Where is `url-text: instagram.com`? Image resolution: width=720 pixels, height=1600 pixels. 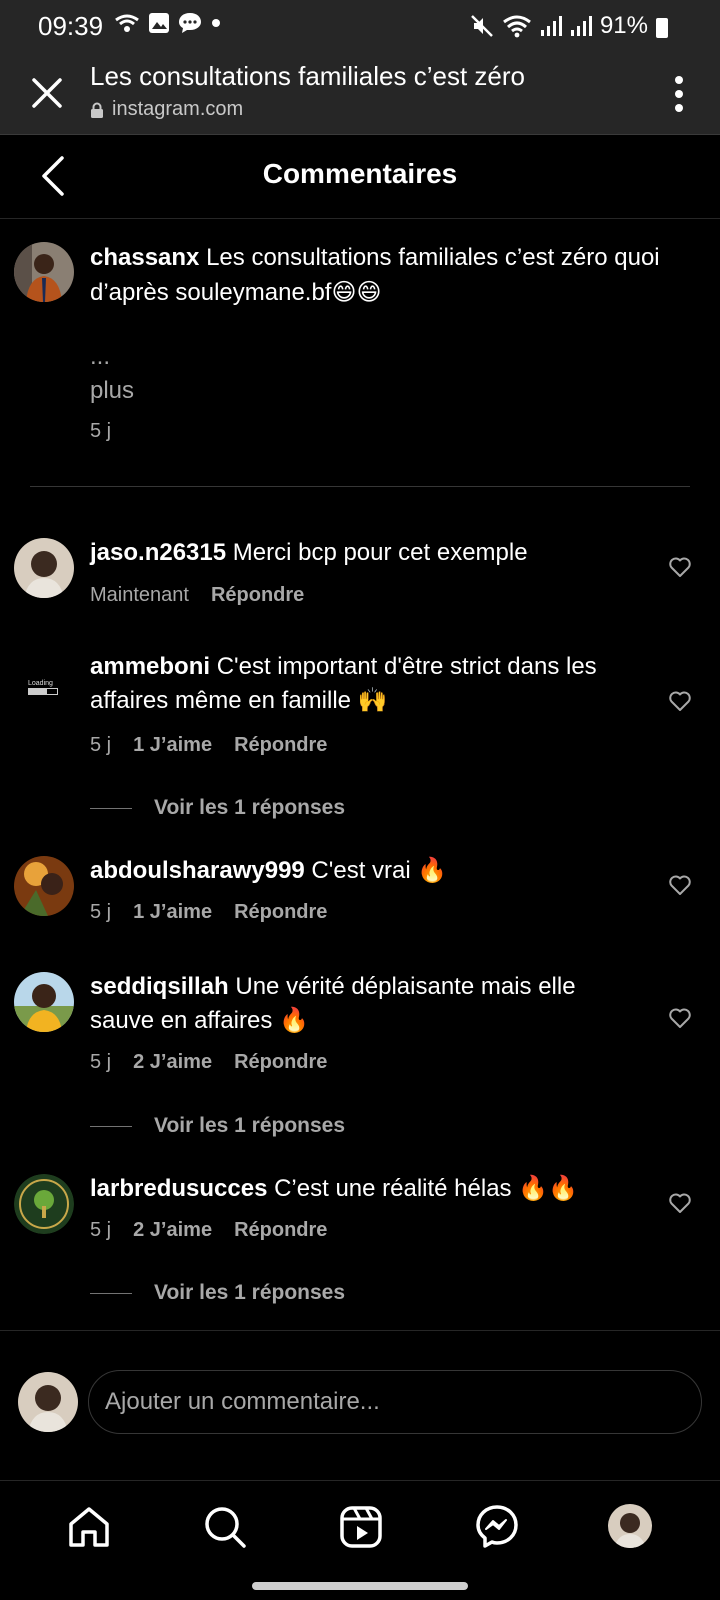 url-text: instagram.com is located at coordinates (178, 109).